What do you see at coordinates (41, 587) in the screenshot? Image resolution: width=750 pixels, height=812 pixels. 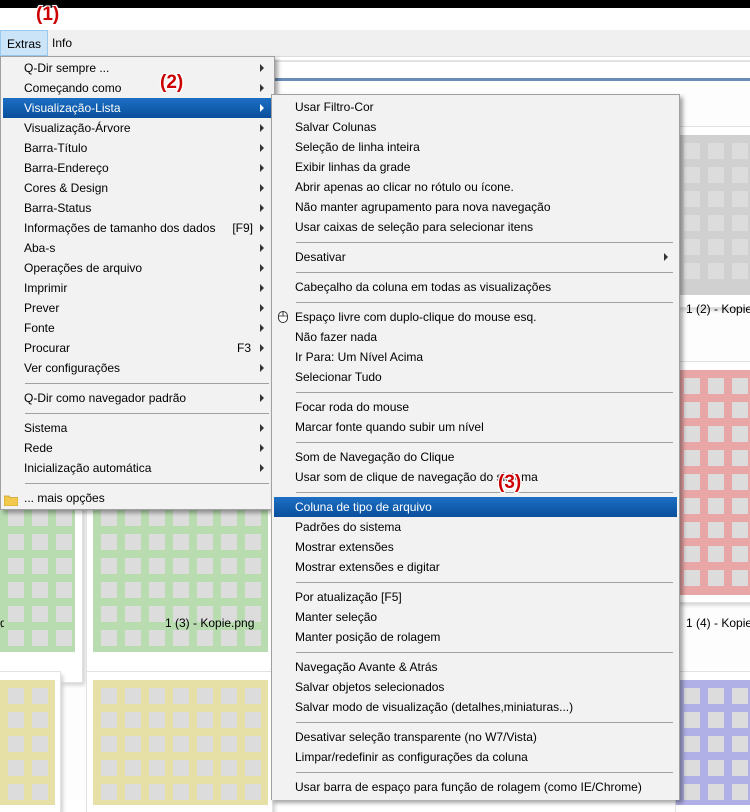 I see `thumbnail-green-left` at bounding box center [41, 587].